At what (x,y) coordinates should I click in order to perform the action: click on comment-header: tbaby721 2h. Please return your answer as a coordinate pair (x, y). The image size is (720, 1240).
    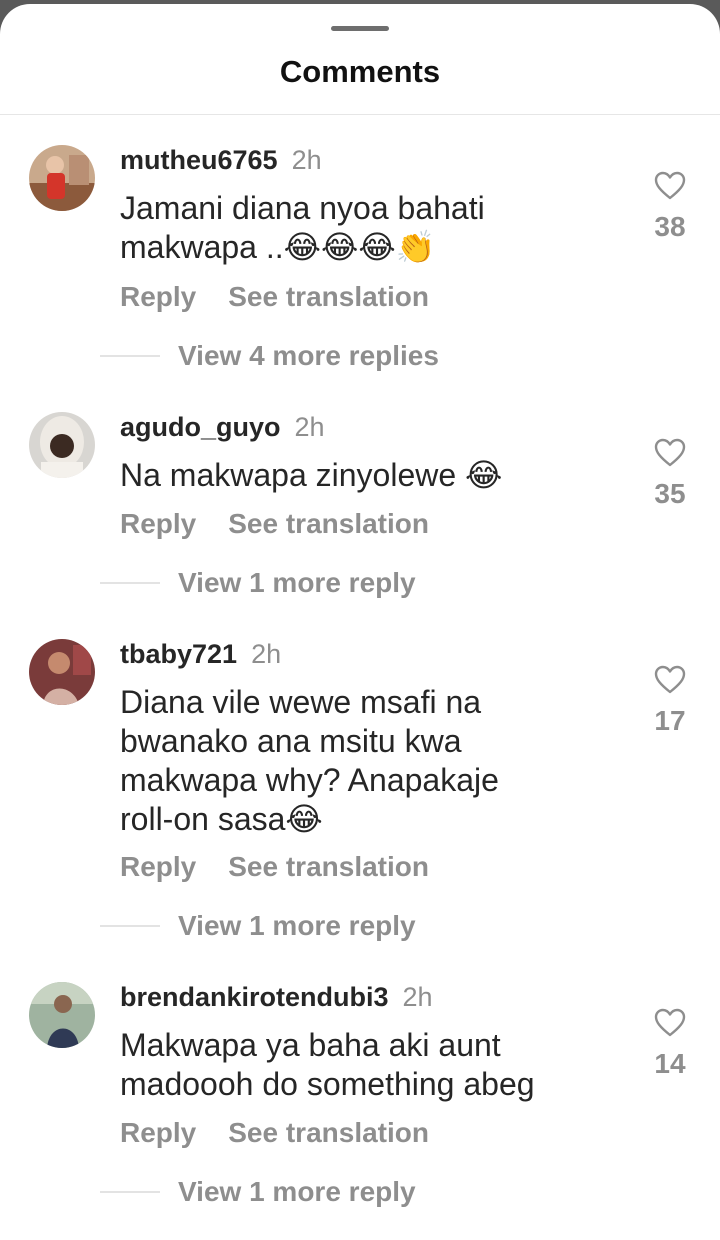
    Looking at the image, I should click on (200, 654).